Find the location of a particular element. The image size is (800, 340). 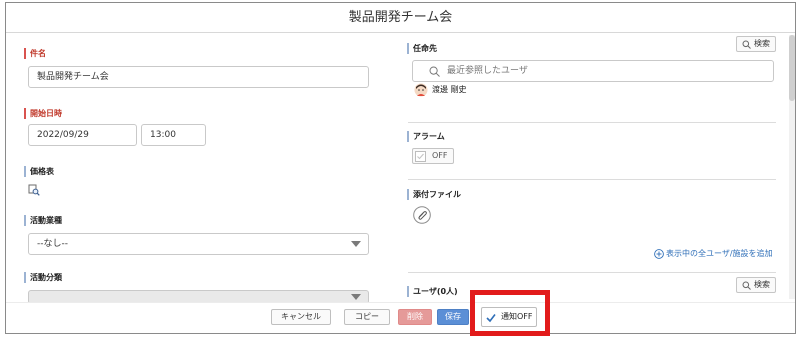

users-search-button: 検索 is located at coordinates (756, 285).